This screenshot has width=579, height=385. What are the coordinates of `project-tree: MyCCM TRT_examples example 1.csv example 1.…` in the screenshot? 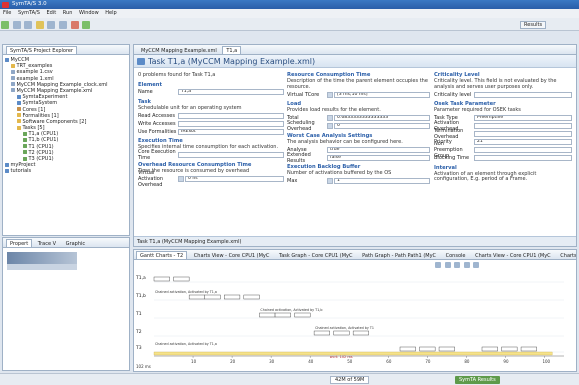 It's located at (66, 116).